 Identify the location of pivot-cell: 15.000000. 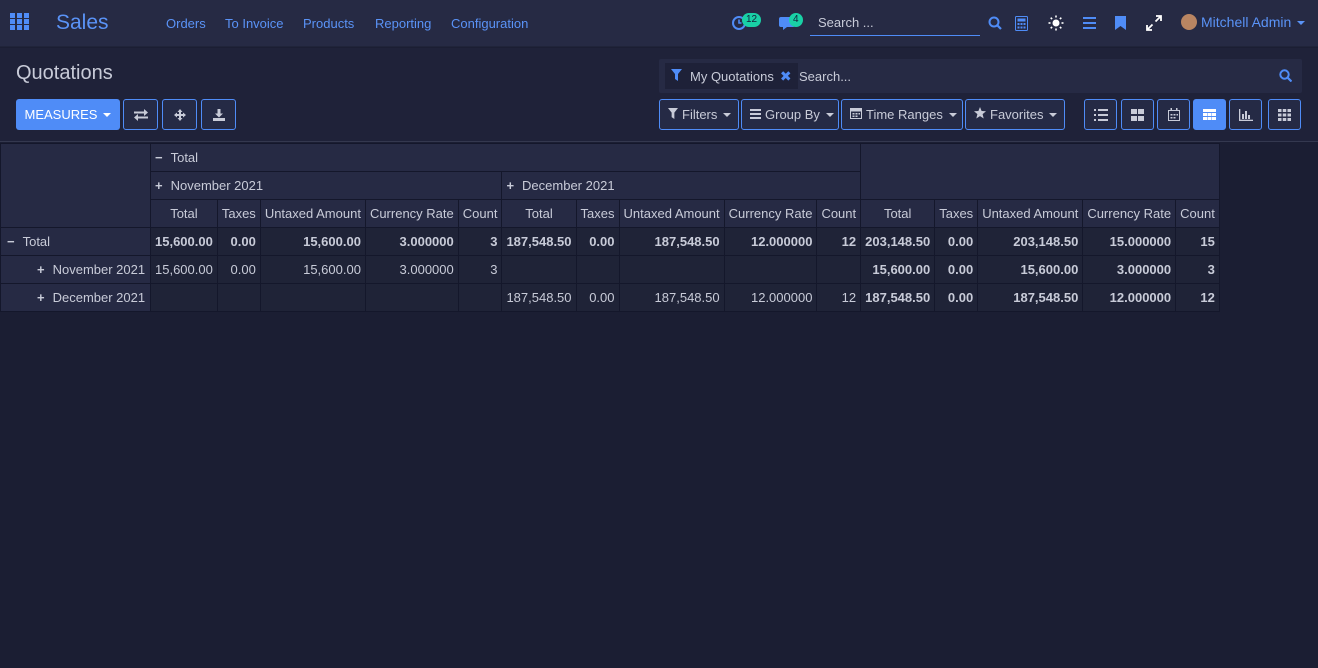
(1129, 241).